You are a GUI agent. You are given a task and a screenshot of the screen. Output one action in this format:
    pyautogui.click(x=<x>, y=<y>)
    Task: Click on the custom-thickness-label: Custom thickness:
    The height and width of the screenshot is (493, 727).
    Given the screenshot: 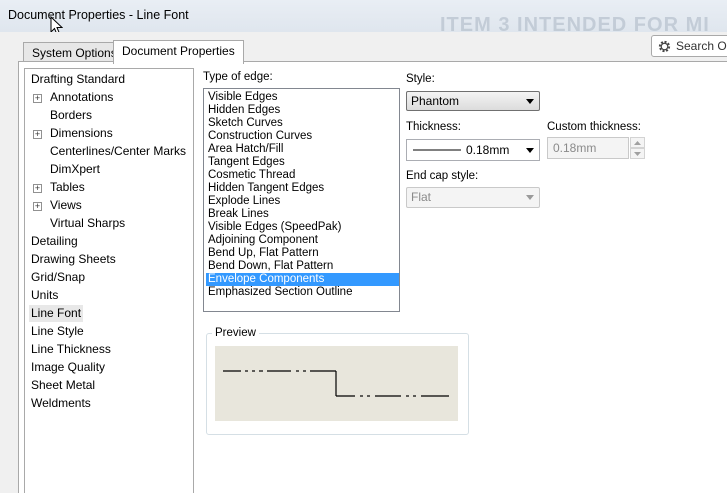 What is the action you would take?
    pyautogui.click(x=594, y=127)
    